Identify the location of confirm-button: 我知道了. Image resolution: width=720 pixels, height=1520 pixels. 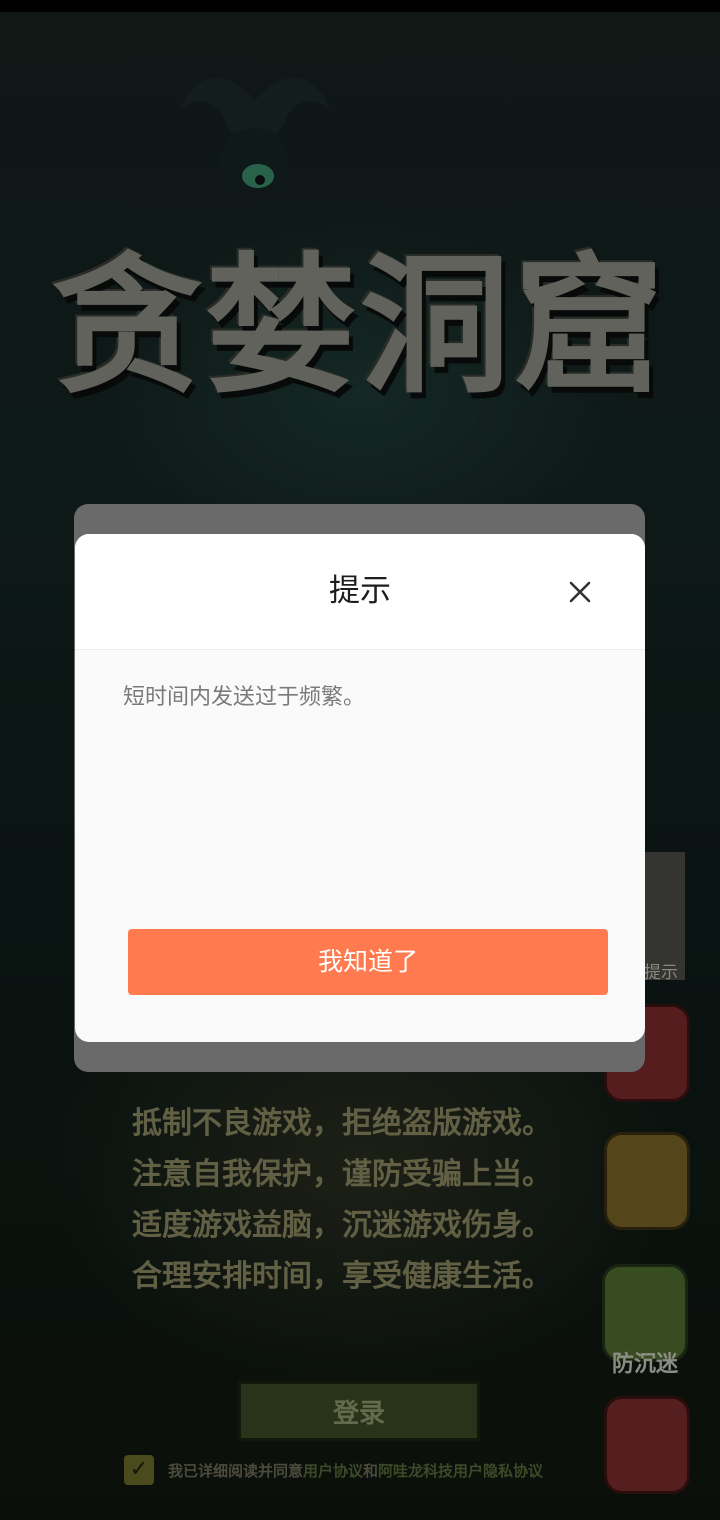
(368, 962).